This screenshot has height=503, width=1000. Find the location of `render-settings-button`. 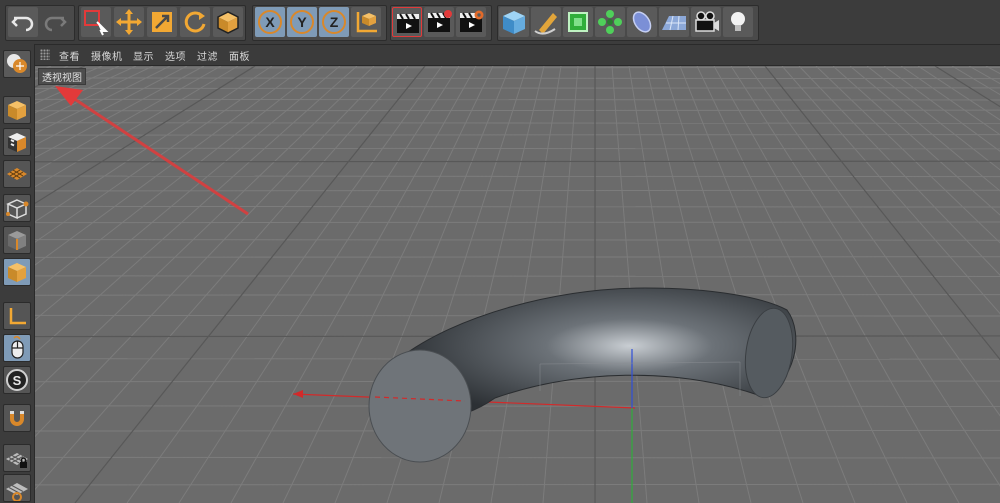

render-settings-button is located at coordinates (471, 22).